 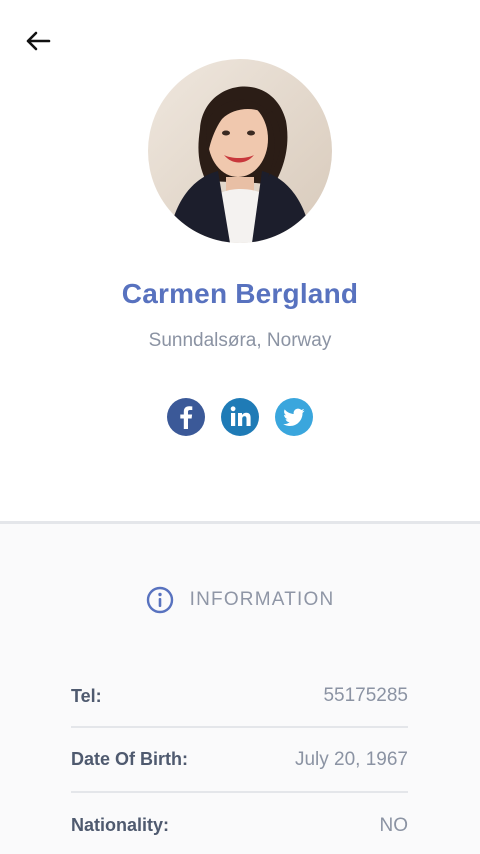 I want to click on back-button, so click(x=38, y=41).